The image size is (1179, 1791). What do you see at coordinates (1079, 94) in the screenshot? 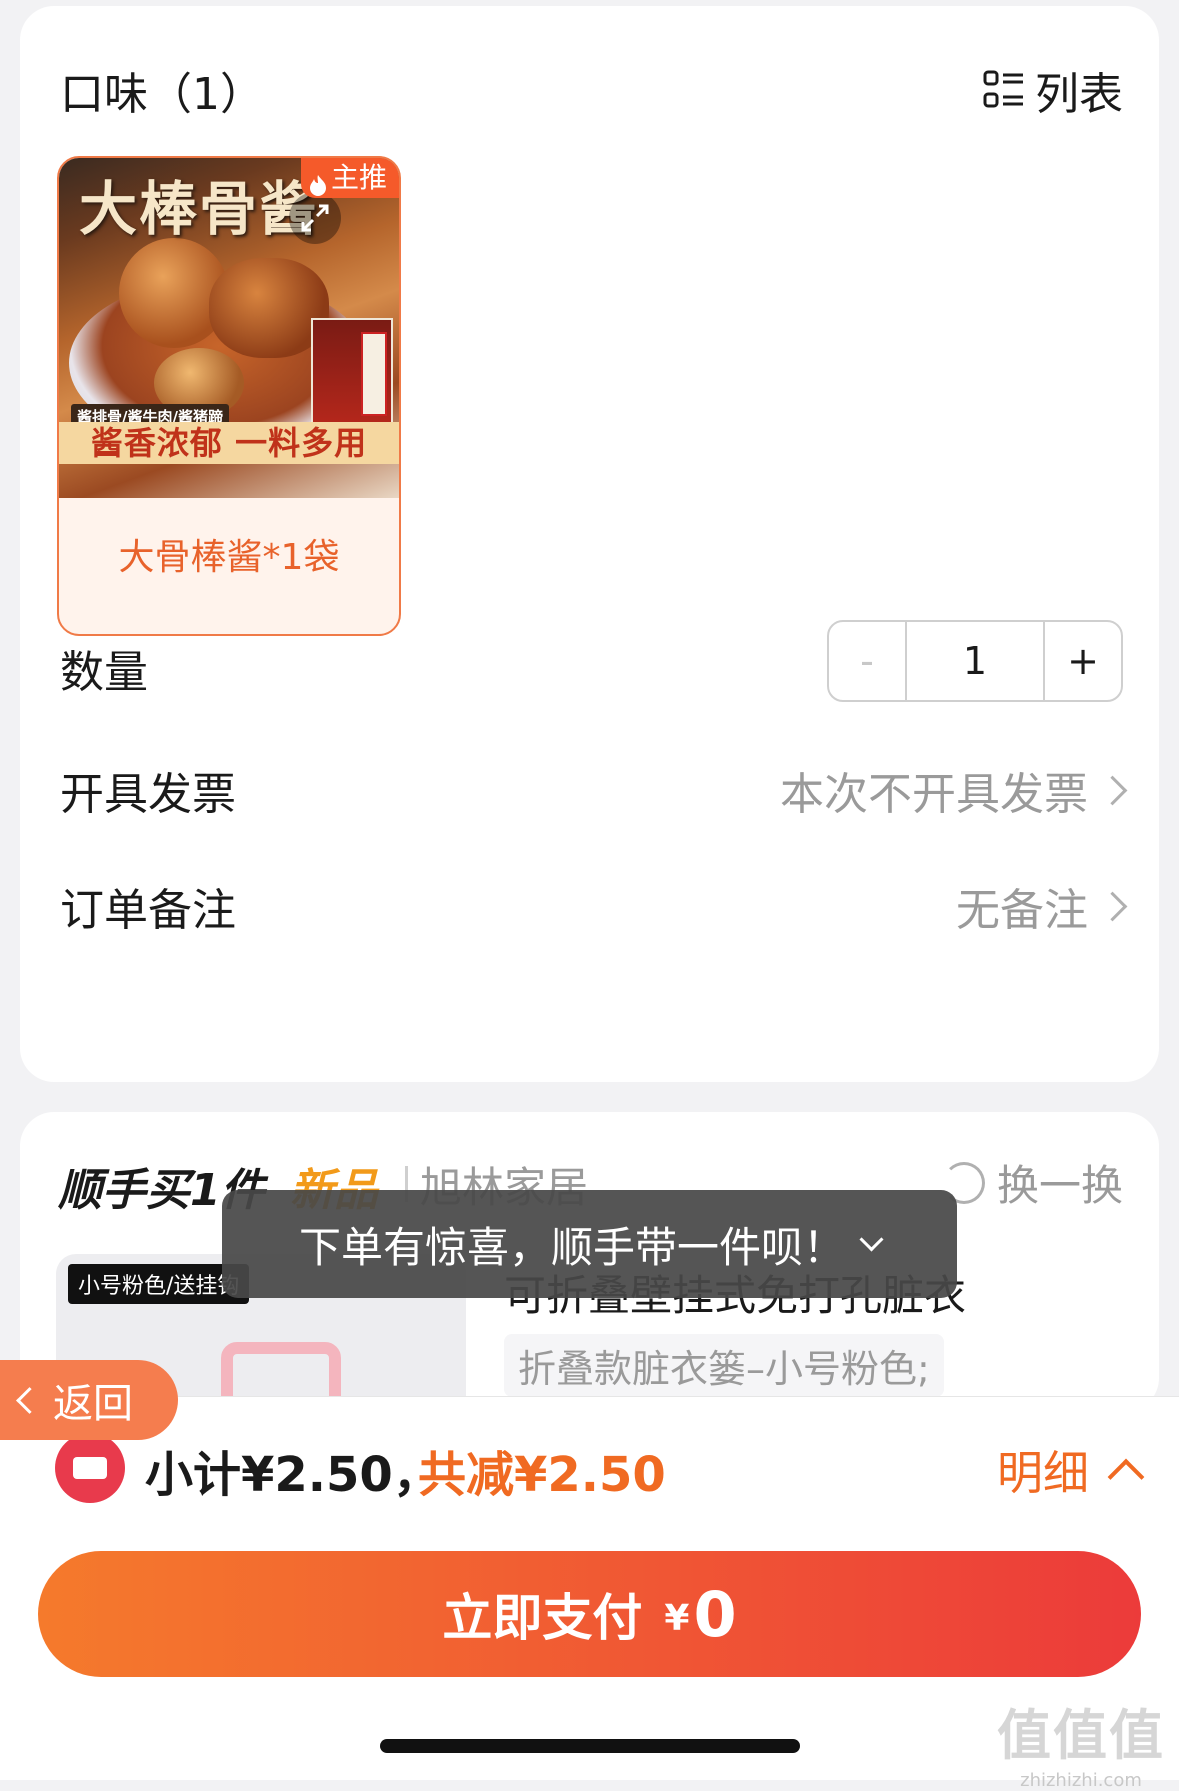
I see `list-toggle-label: 列表` at bounding box center [1079, 94].